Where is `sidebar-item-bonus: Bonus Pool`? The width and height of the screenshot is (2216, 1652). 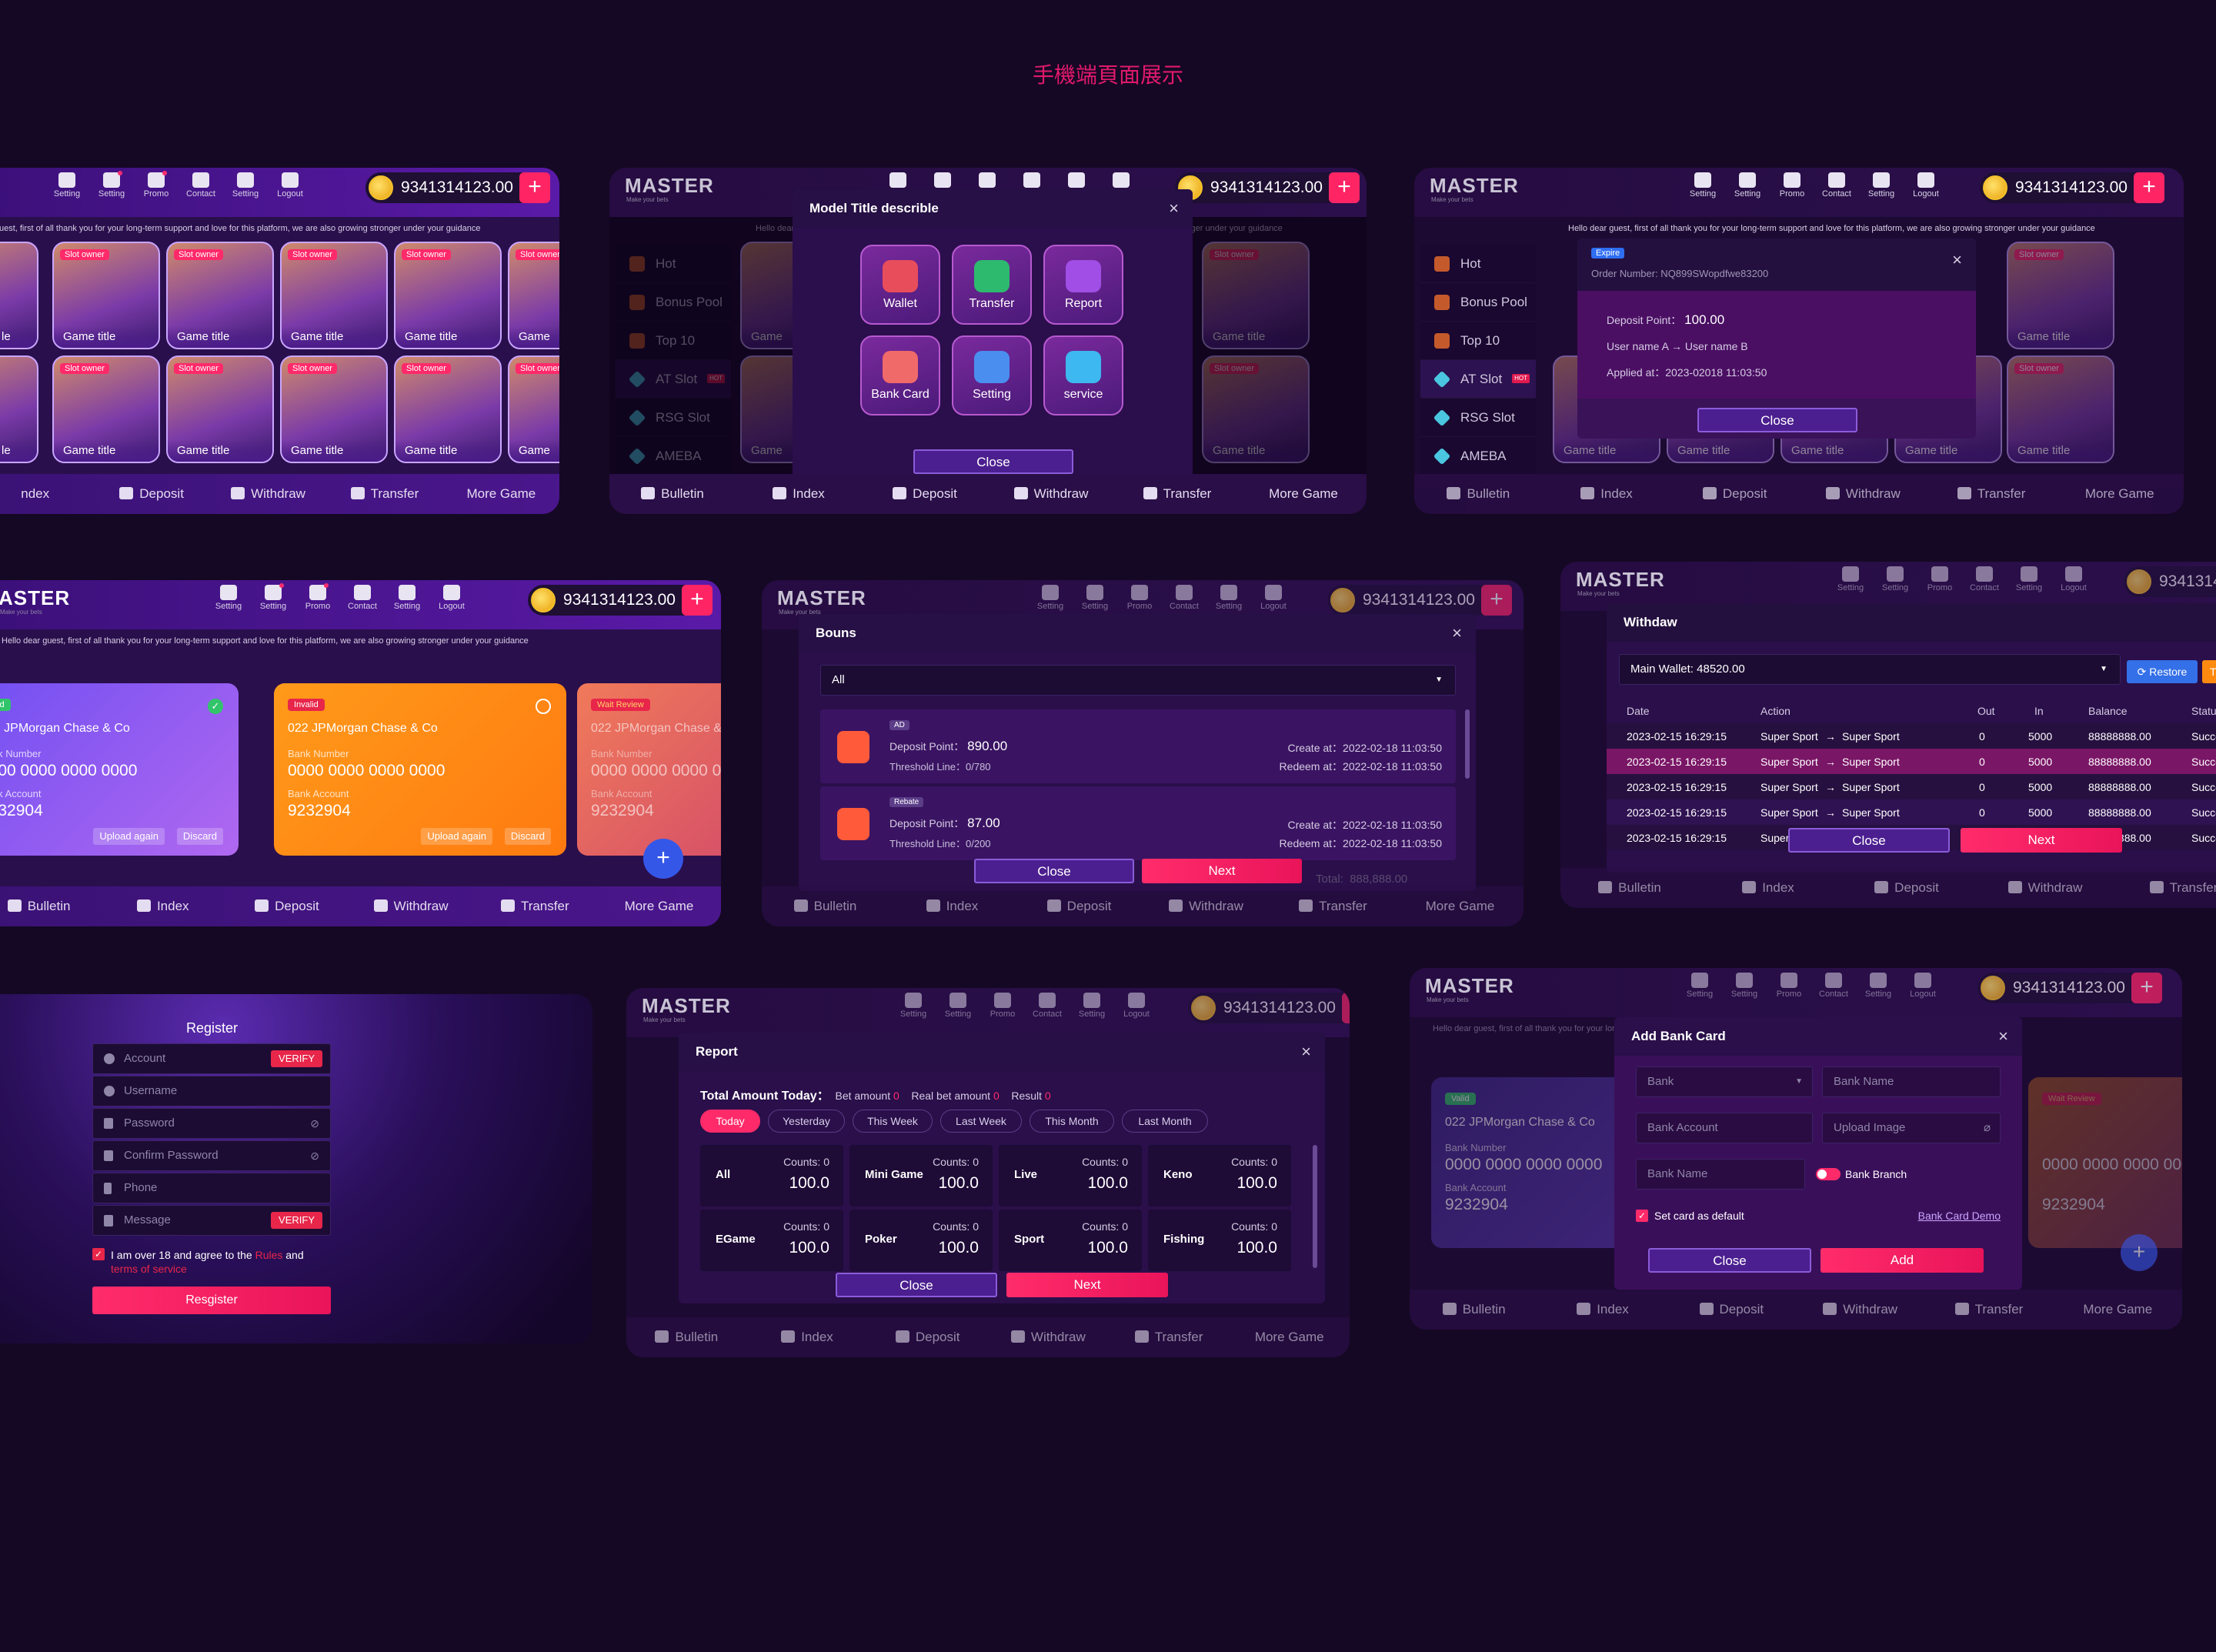 sidebar-item-bonus: Bonus Pool is located at coordinates (1478, 302).